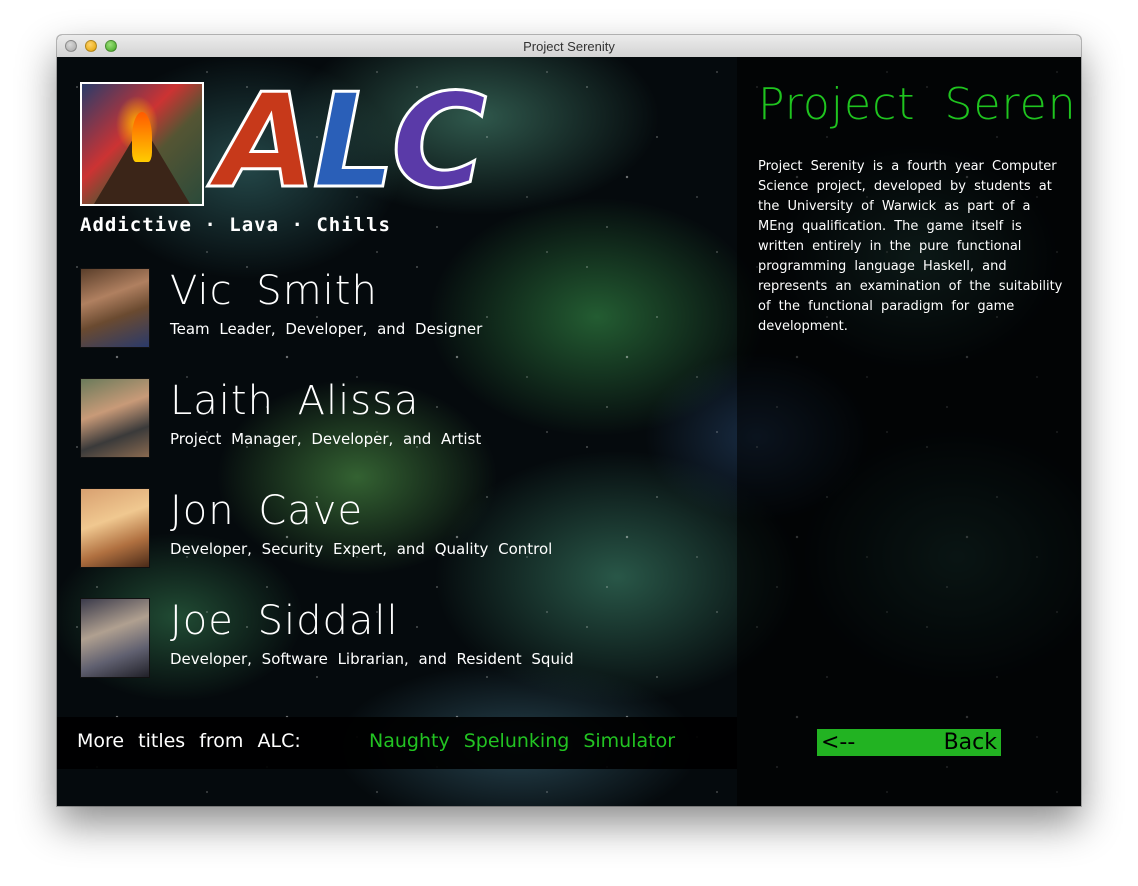  Describe the element at coordinates (274, 291) in the screenshot. I see `member-name: Vic Smith` at that location.